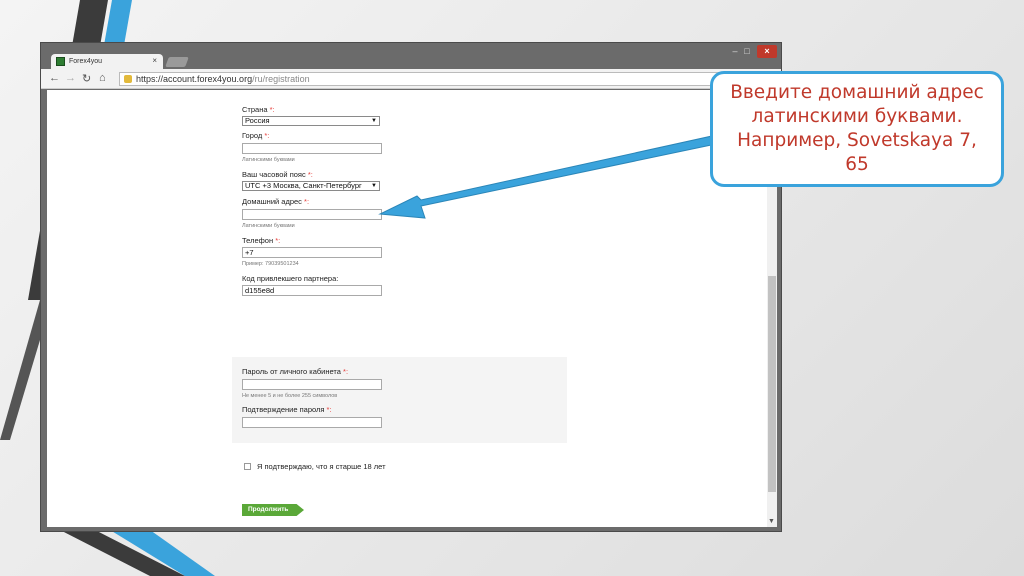 This screenshot has width=1024, height=576. What do you see at coordinates (547, 177) in the screenshot?
I see `callout-pointer-arrow-icon` at bounding box center [547, 177].